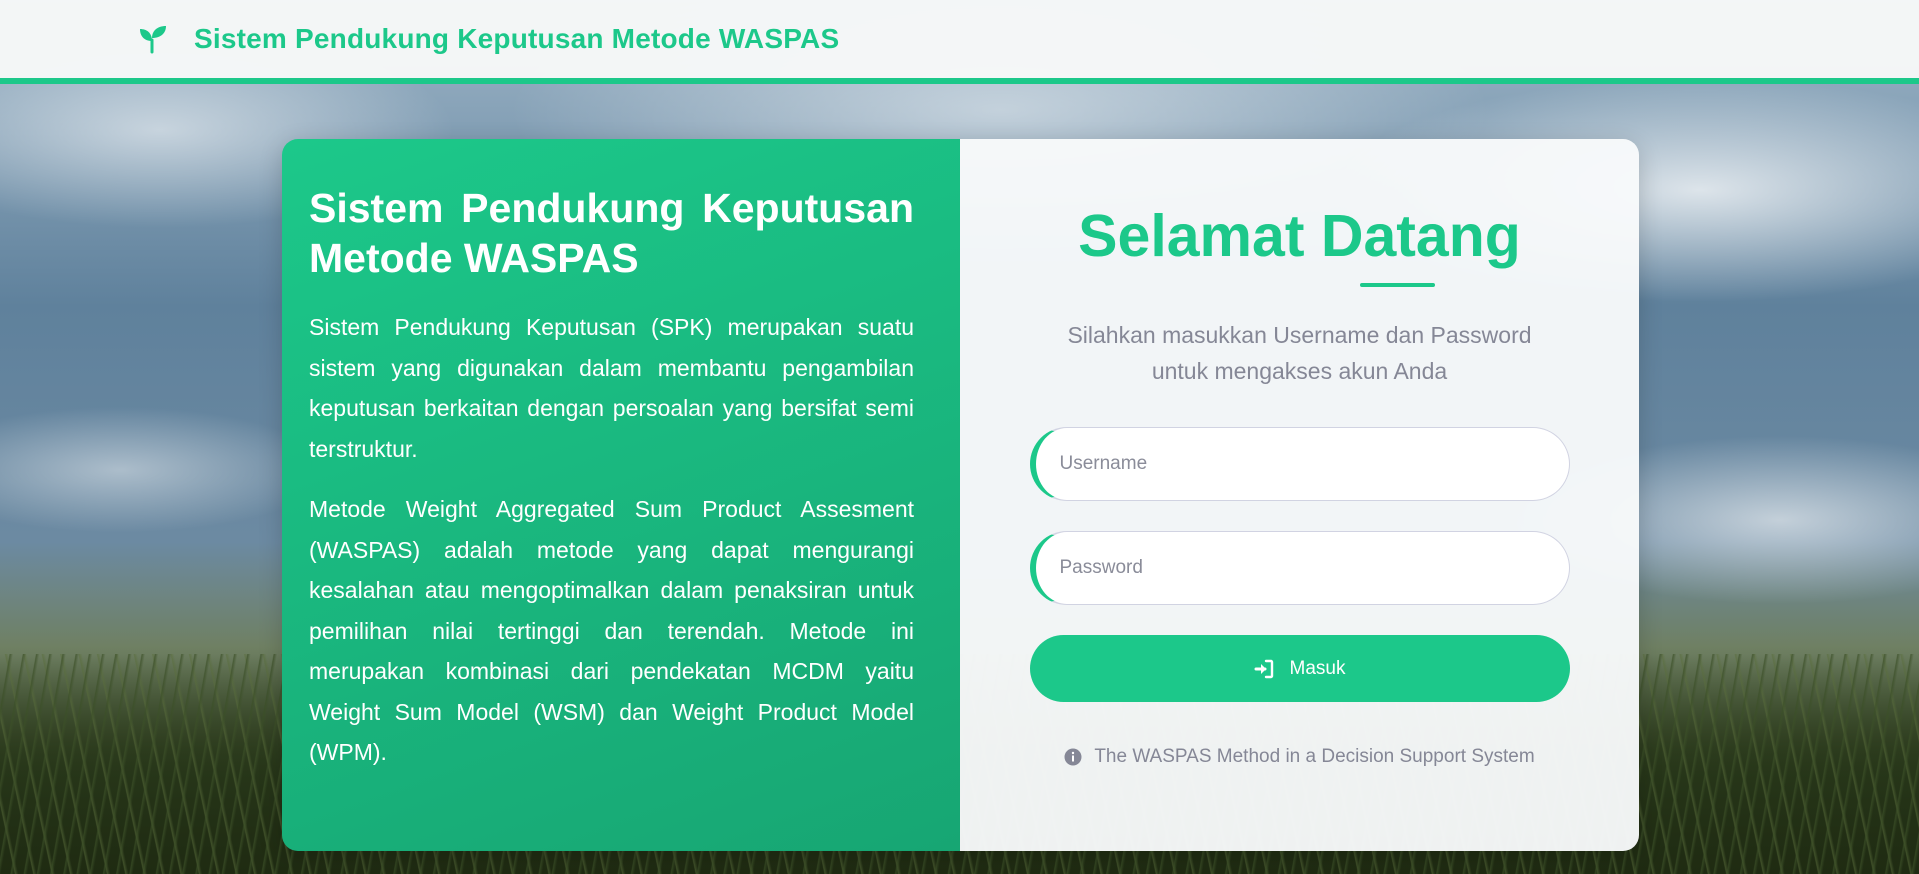  Describe the element at coordinates (1299, 236) in the screenshot. I see `welcome-heading: Selamat Datang` at that location.